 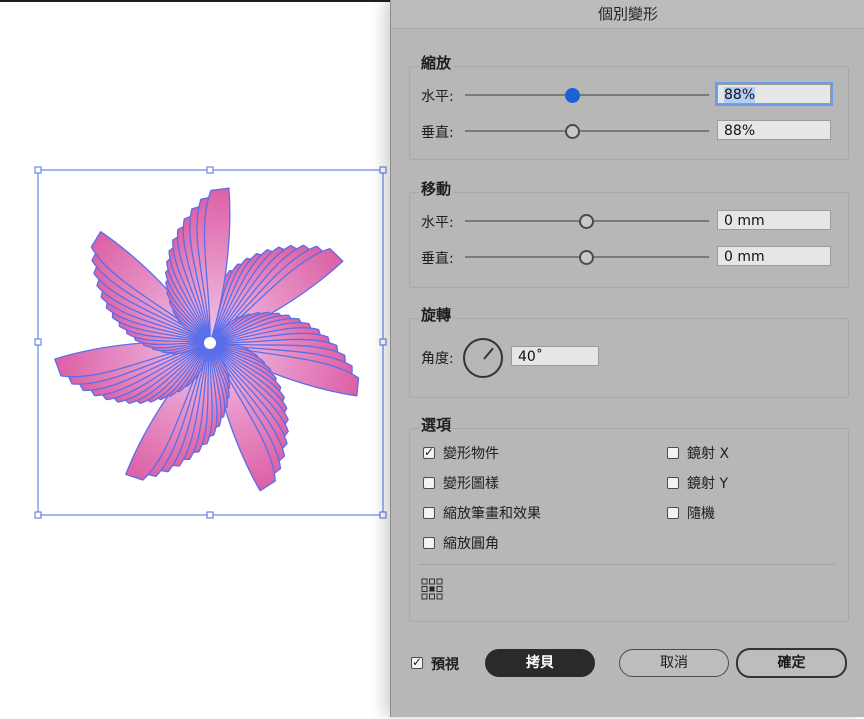 What do you see at coordinates (437, 359) in the screenshot?
I see `rotate-angle-label: 角度:` at bounding box center [437, 359].